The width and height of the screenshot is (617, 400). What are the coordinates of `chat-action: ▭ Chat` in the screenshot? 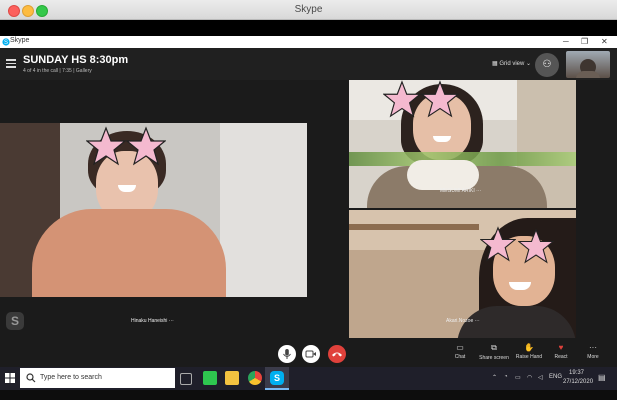 It's located at (460, 351).